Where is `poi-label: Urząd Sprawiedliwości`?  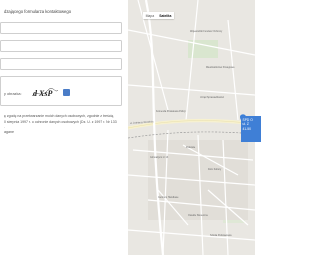 poi-label: Urząd Sprawiedliwości is located at coordinates (212, 97).